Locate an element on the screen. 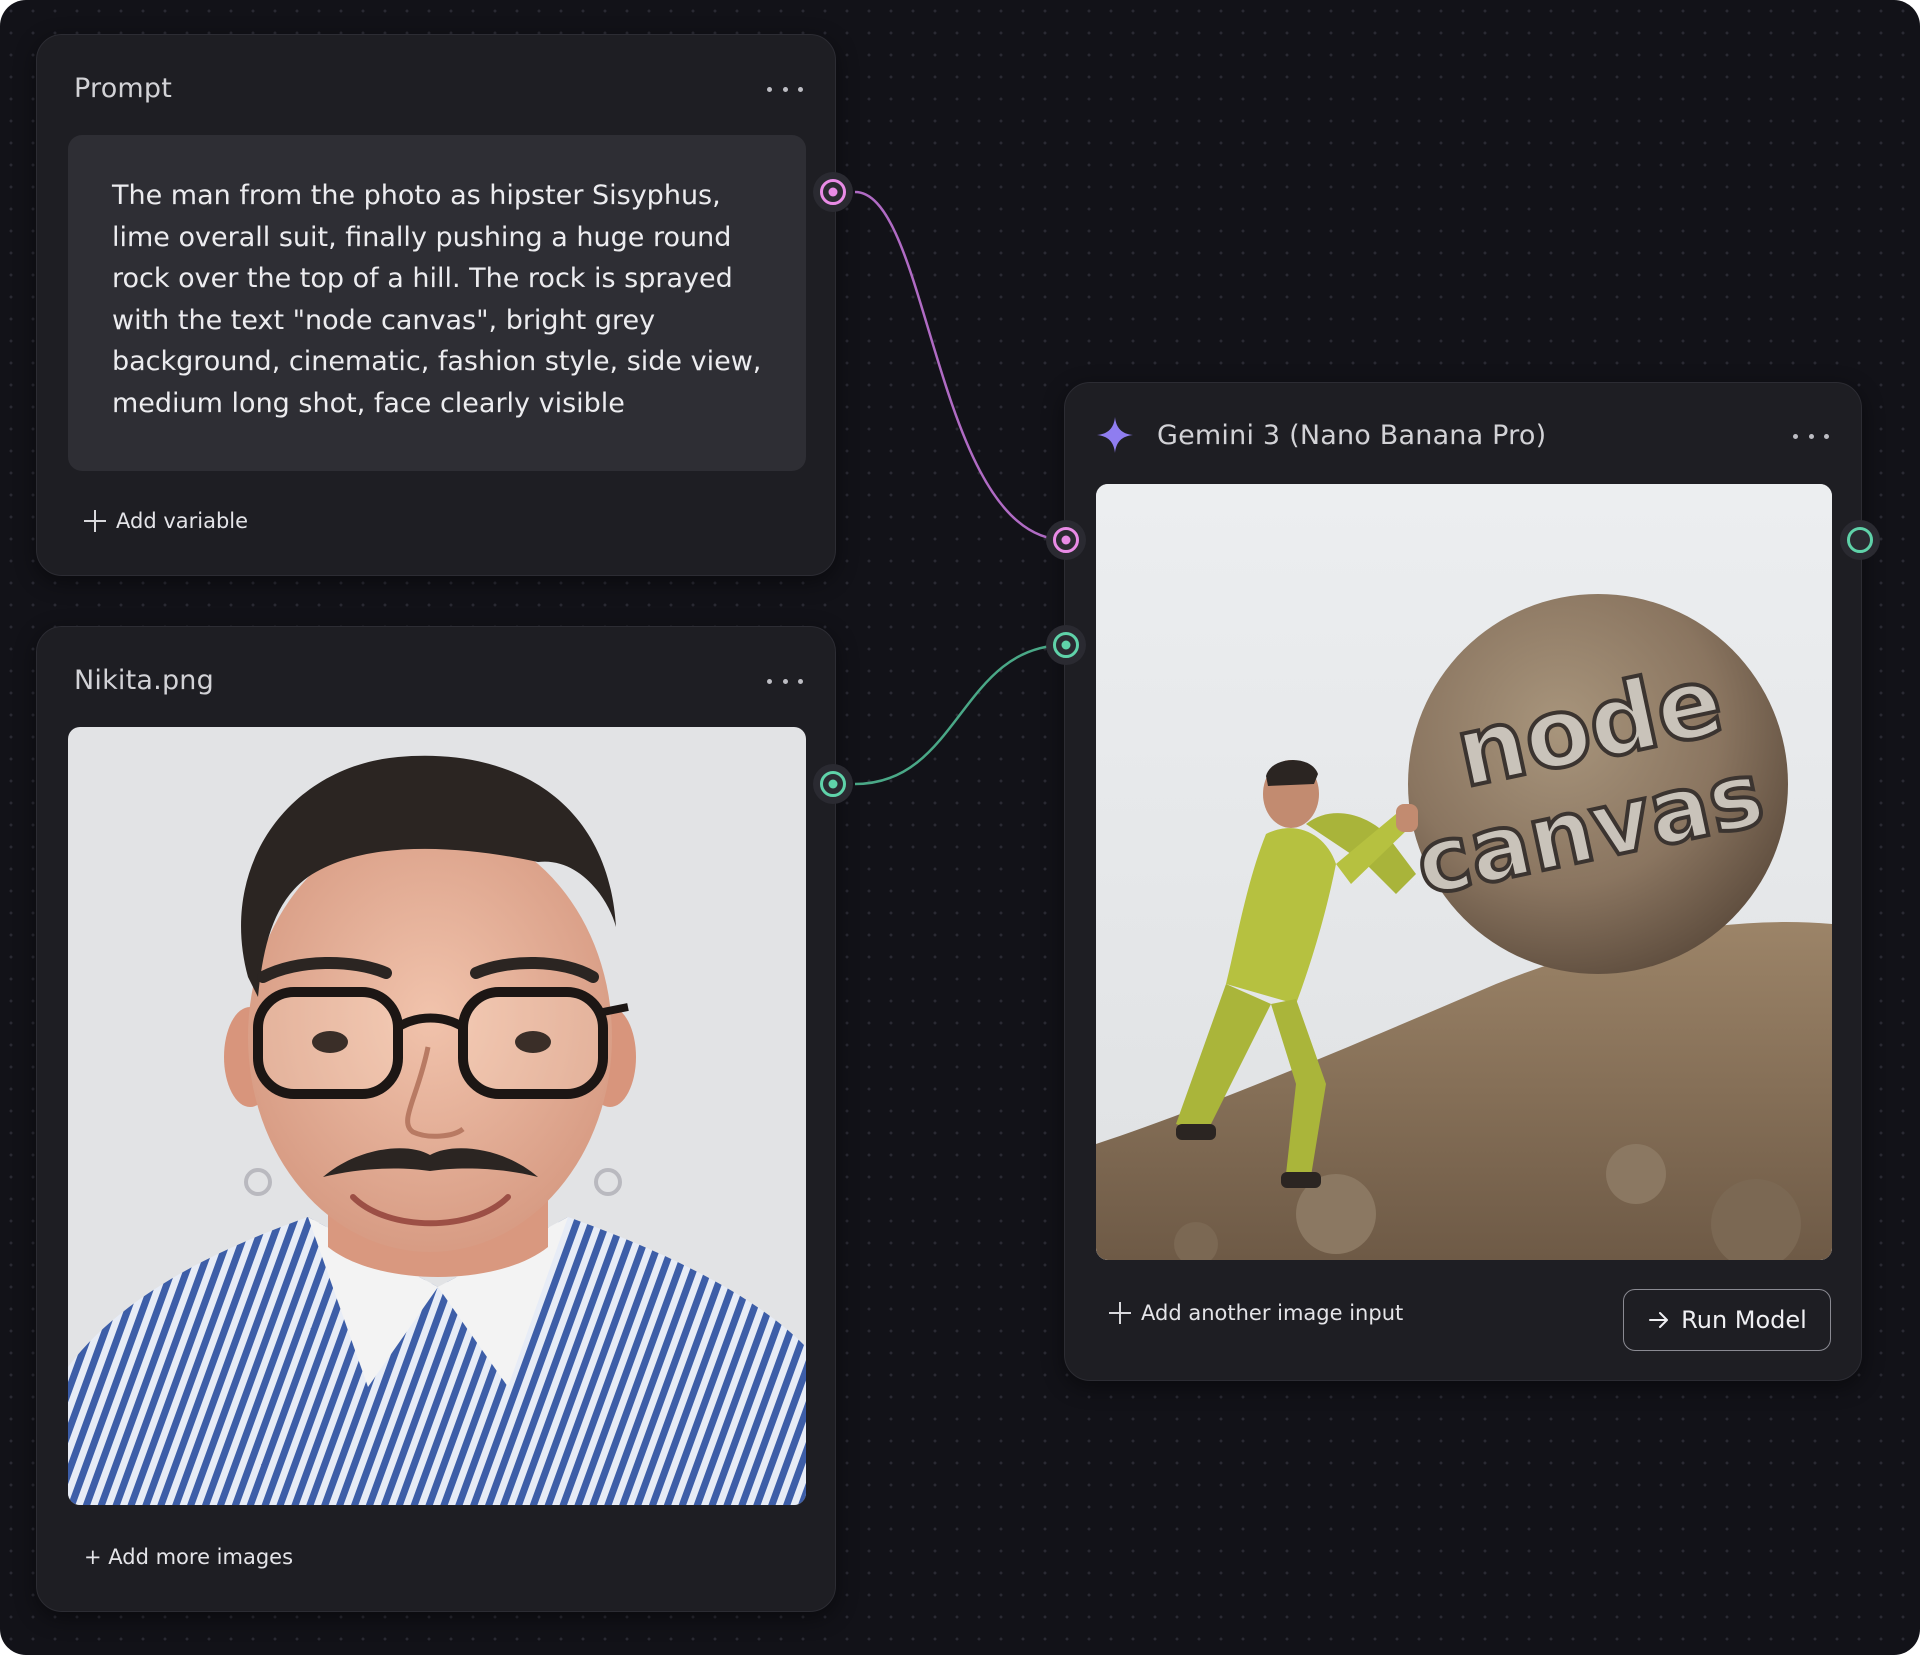 The height and width of the screenshot is (1655, 1920). image-wire is located at coordinates (960, 714).